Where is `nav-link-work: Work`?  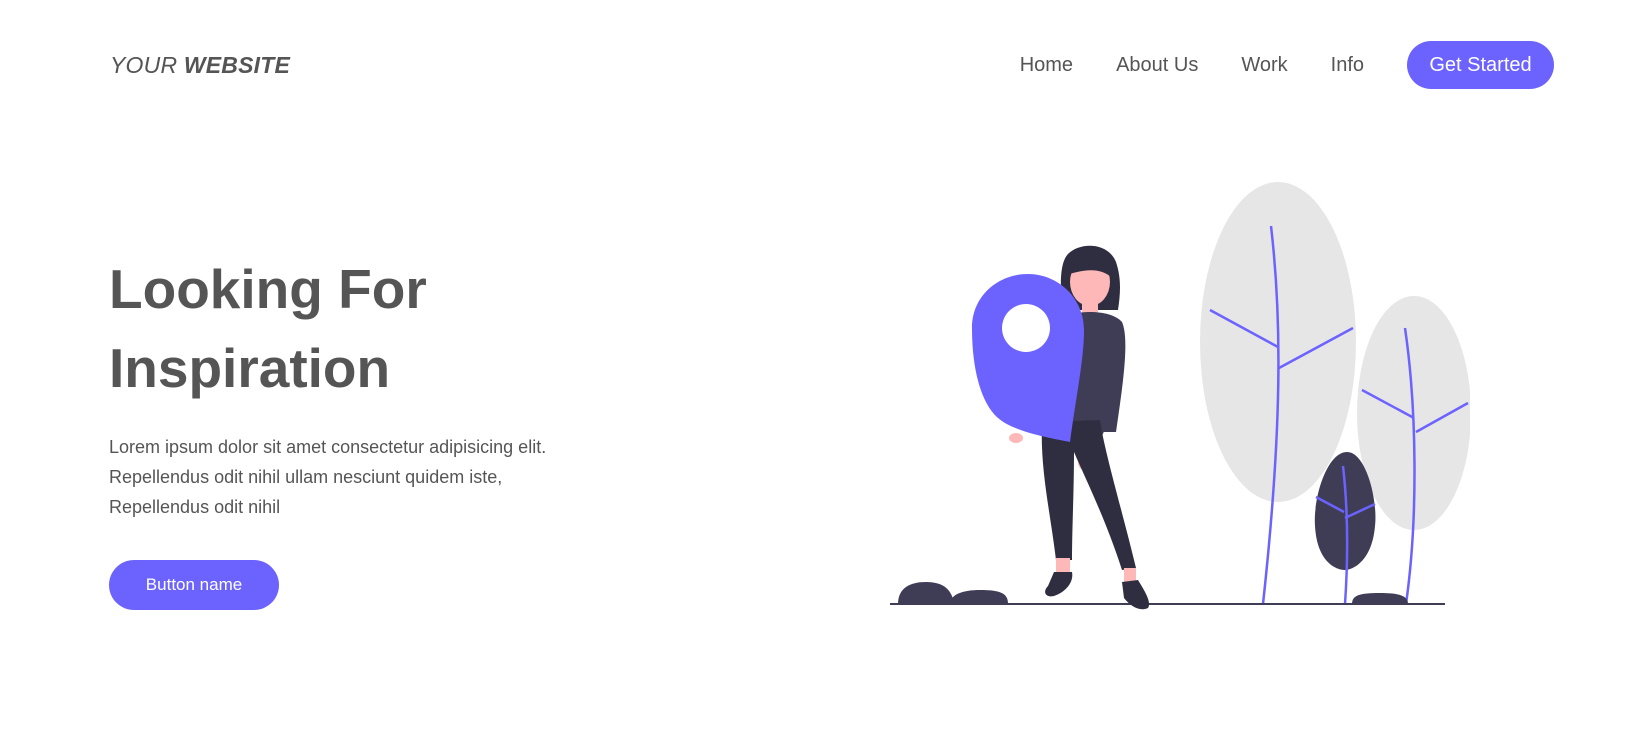 nav-link-work: Work is located at coordinates (1264, 65).